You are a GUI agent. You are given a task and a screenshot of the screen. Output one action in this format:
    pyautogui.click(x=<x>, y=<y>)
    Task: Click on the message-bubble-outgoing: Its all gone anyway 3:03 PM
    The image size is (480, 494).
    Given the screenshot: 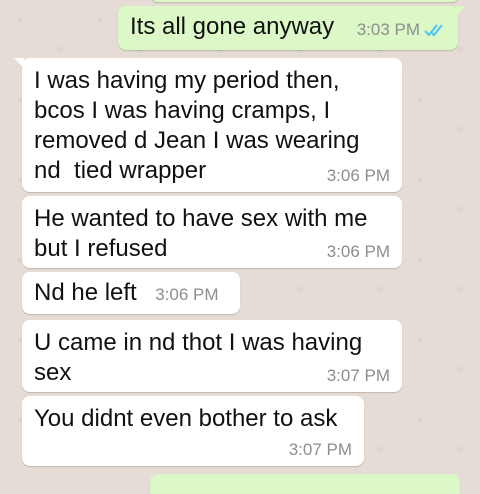 What is the action you would take?
    pyautogui.click(x=292, y=28)
    